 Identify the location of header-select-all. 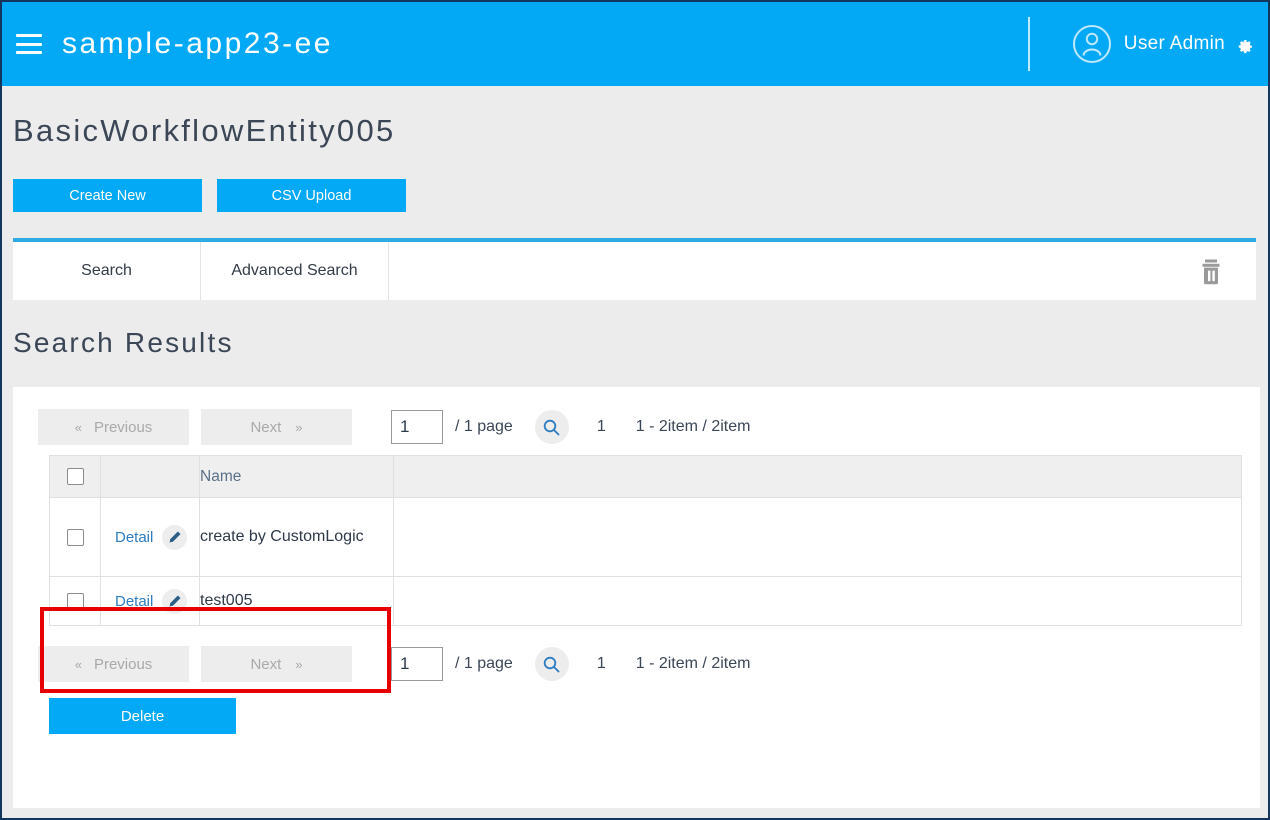
(75, 476).